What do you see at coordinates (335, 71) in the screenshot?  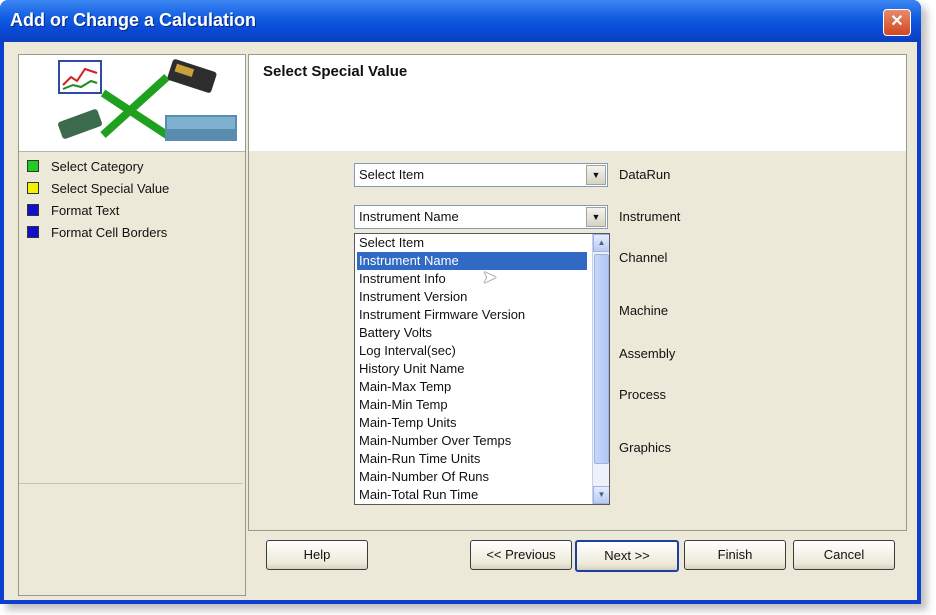 I see `page-title: Select Special Value` at bounding box center [335, 71].